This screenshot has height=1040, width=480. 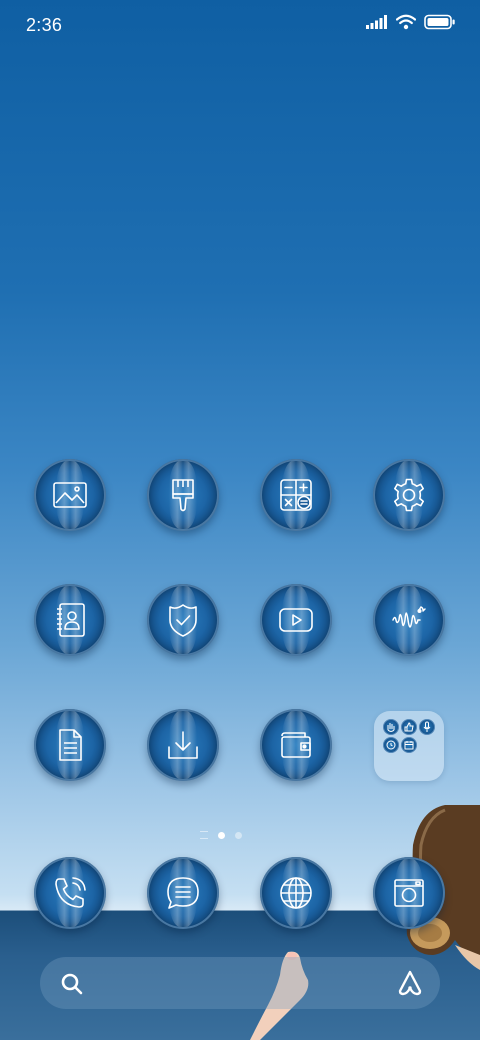 I want to click on soundwave-icon, so click(x=409, y=617).